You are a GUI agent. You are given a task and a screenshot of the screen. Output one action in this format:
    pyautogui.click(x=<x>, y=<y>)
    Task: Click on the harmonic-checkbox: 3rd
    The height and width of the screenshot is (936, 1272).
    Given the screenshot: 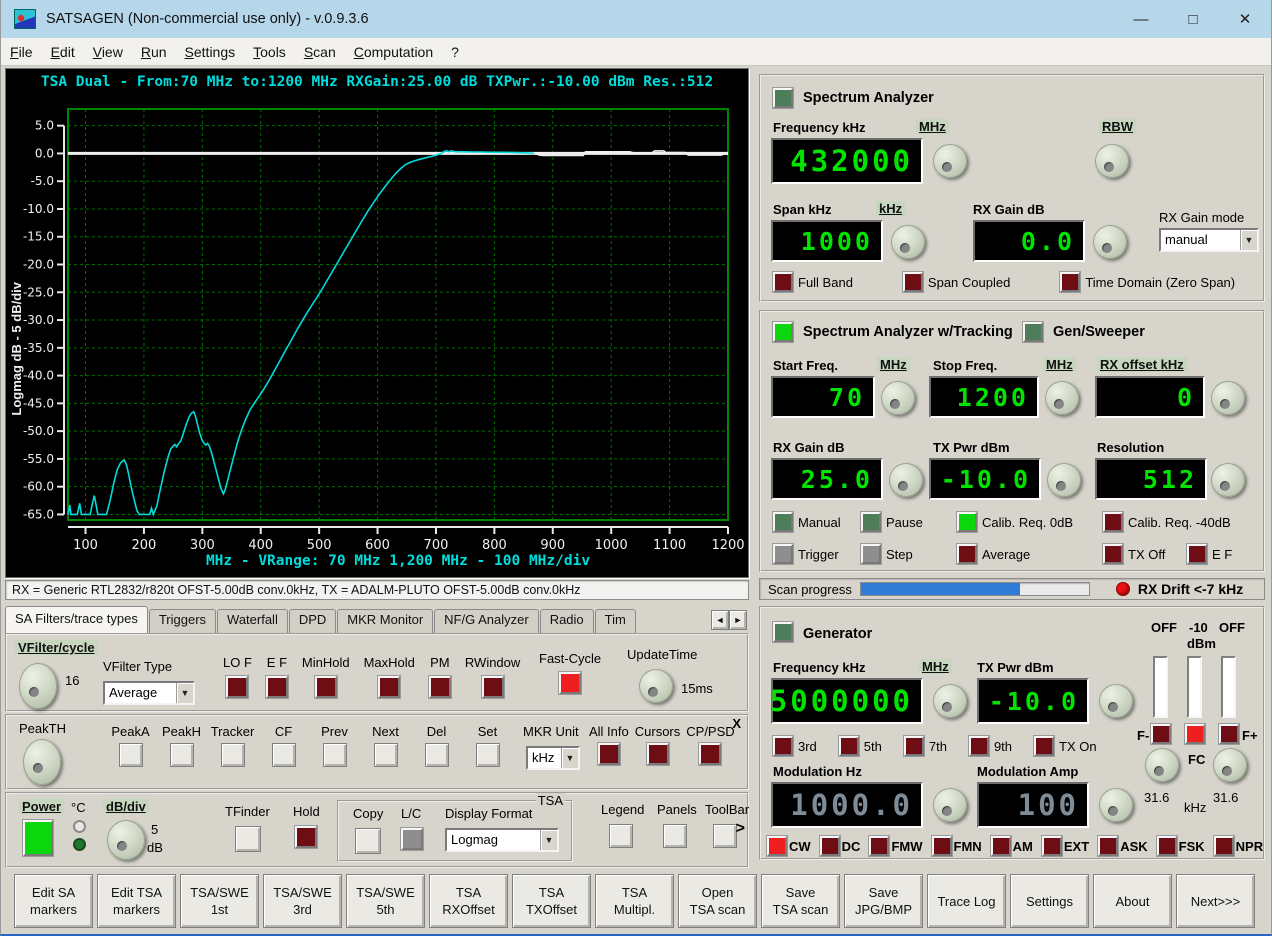 What is the action you would take?
    pyautogui.click(x=794, y=746)
    